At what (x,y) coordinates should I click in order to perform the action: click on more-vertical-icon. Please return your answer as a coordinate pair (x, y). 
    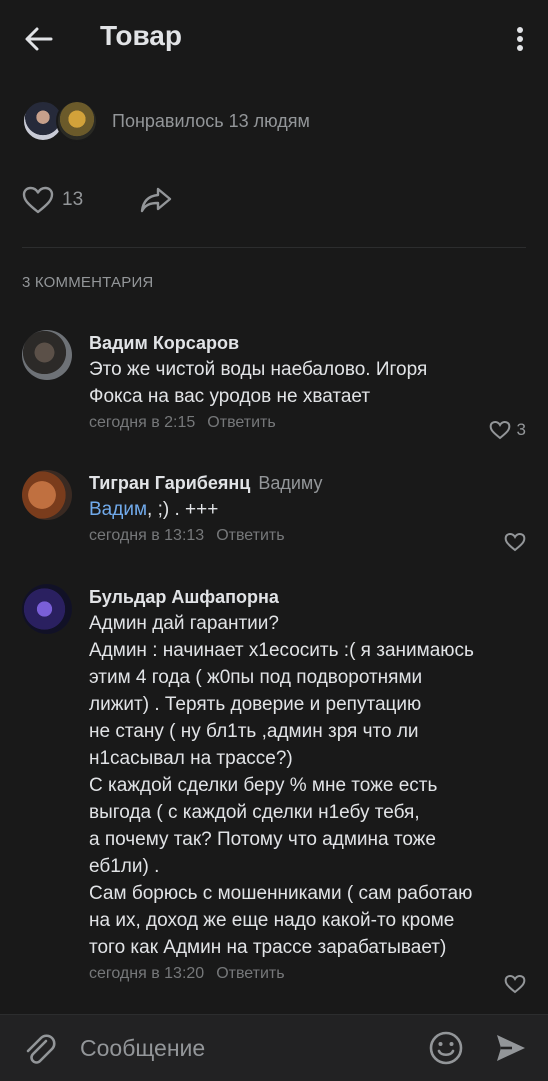
    Looking at the image, I should click on (520, 39).